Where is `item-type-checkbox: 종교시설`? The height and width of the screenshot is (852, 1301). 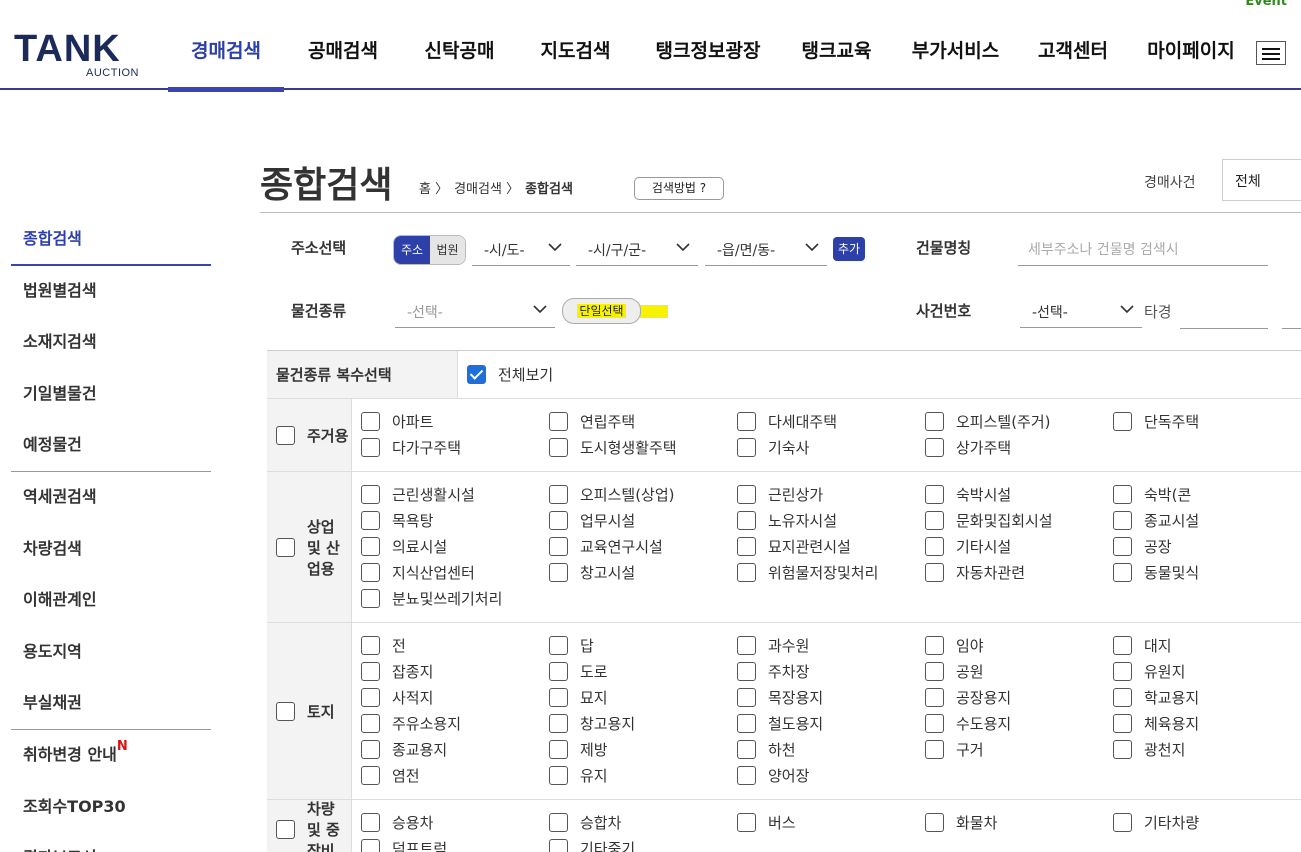
item-type-checkbox: 종교시설 is located at coordinates (1207, 520).